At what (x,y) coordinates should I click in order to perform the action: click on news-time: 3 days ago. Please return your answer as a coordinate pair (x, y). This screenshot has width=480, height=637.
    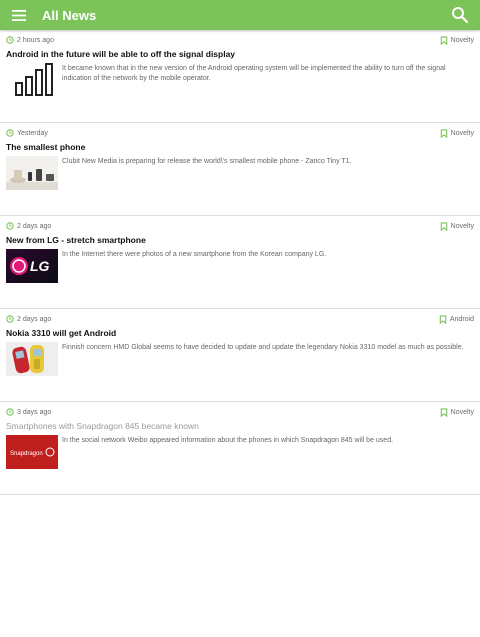
    Looking at the image, I should click on (34, 412).